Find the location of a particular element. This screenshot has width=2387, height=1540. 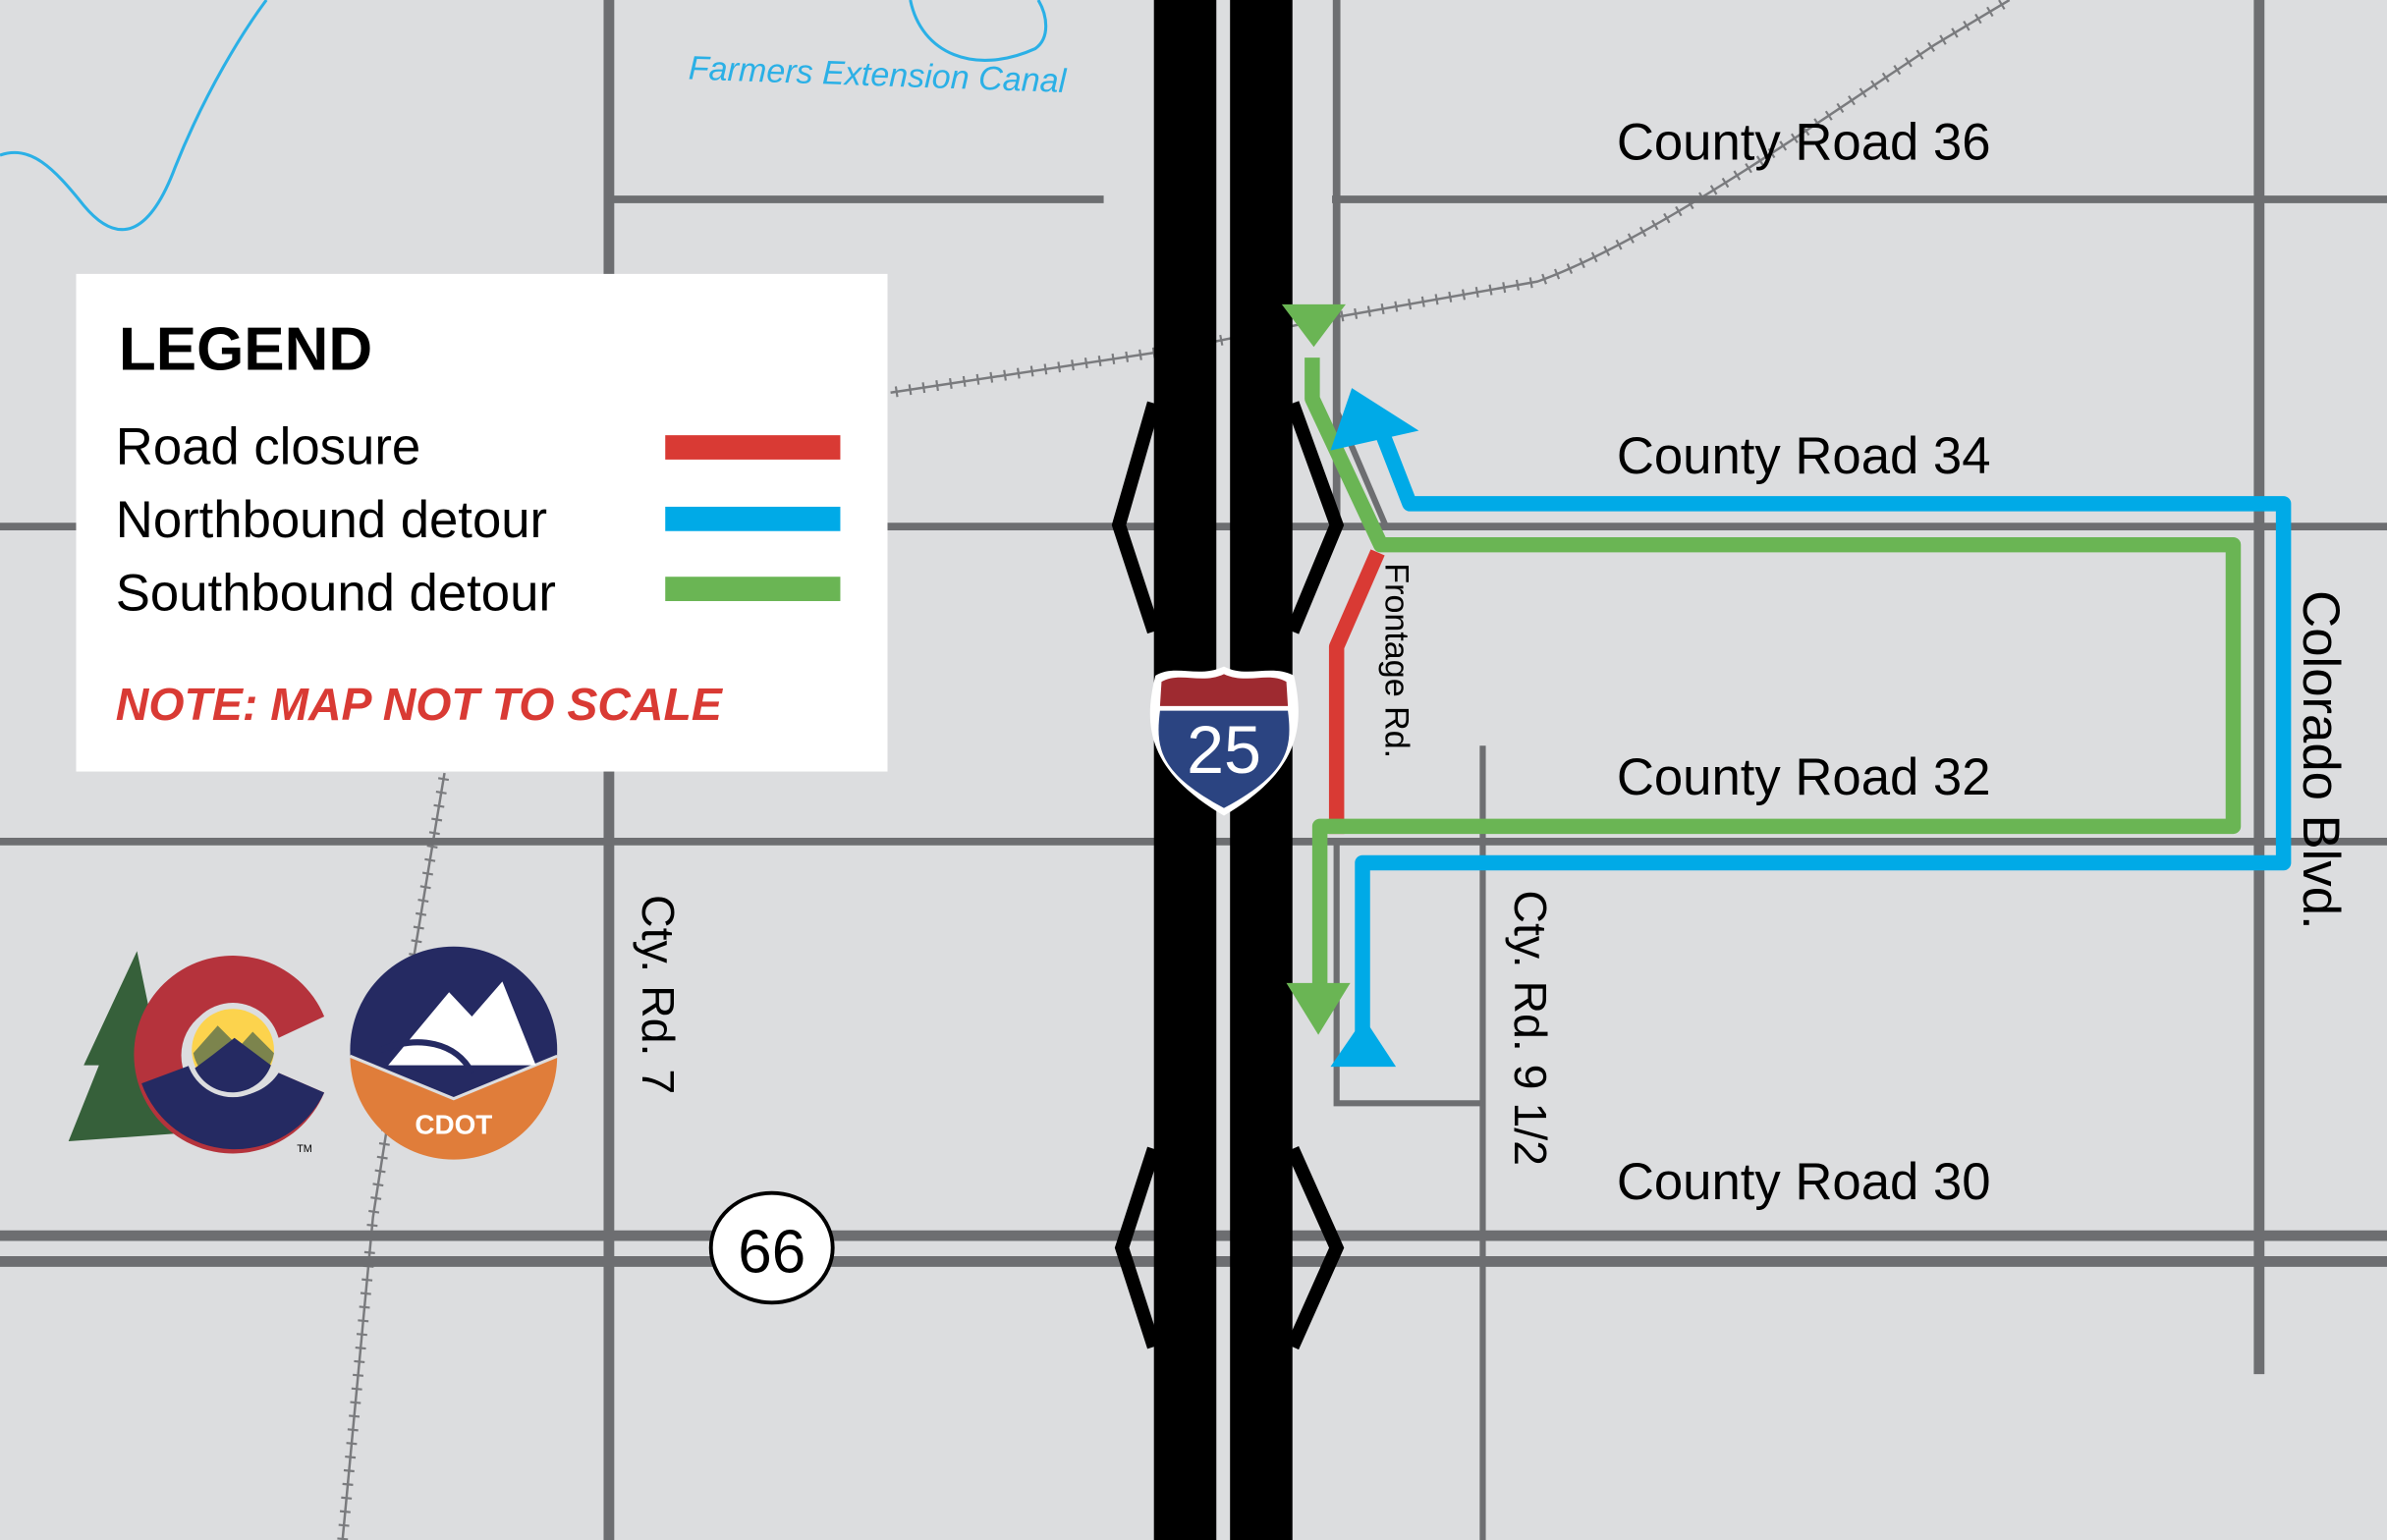

road-label-cr32: County Road 32 is located at coordinates (1804, 777).